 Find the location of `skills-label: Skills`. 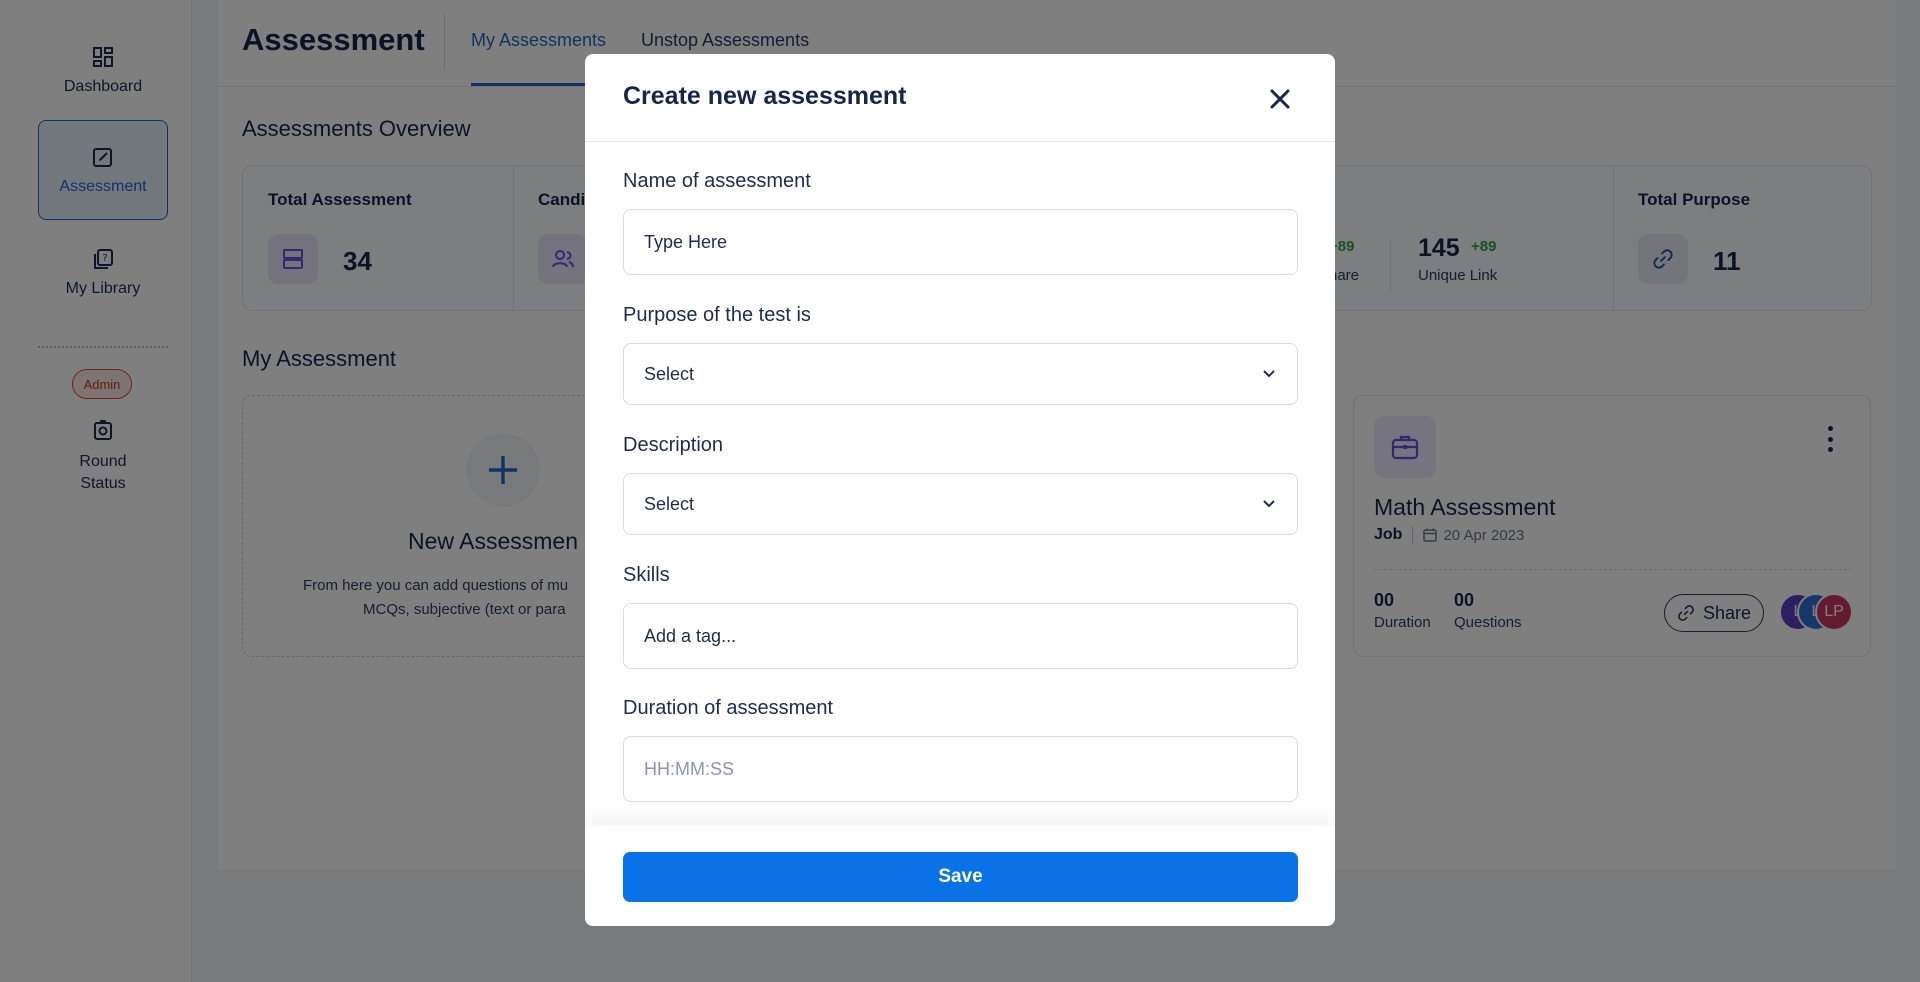

skills-label: Skills is located at coordinates (646, 575).